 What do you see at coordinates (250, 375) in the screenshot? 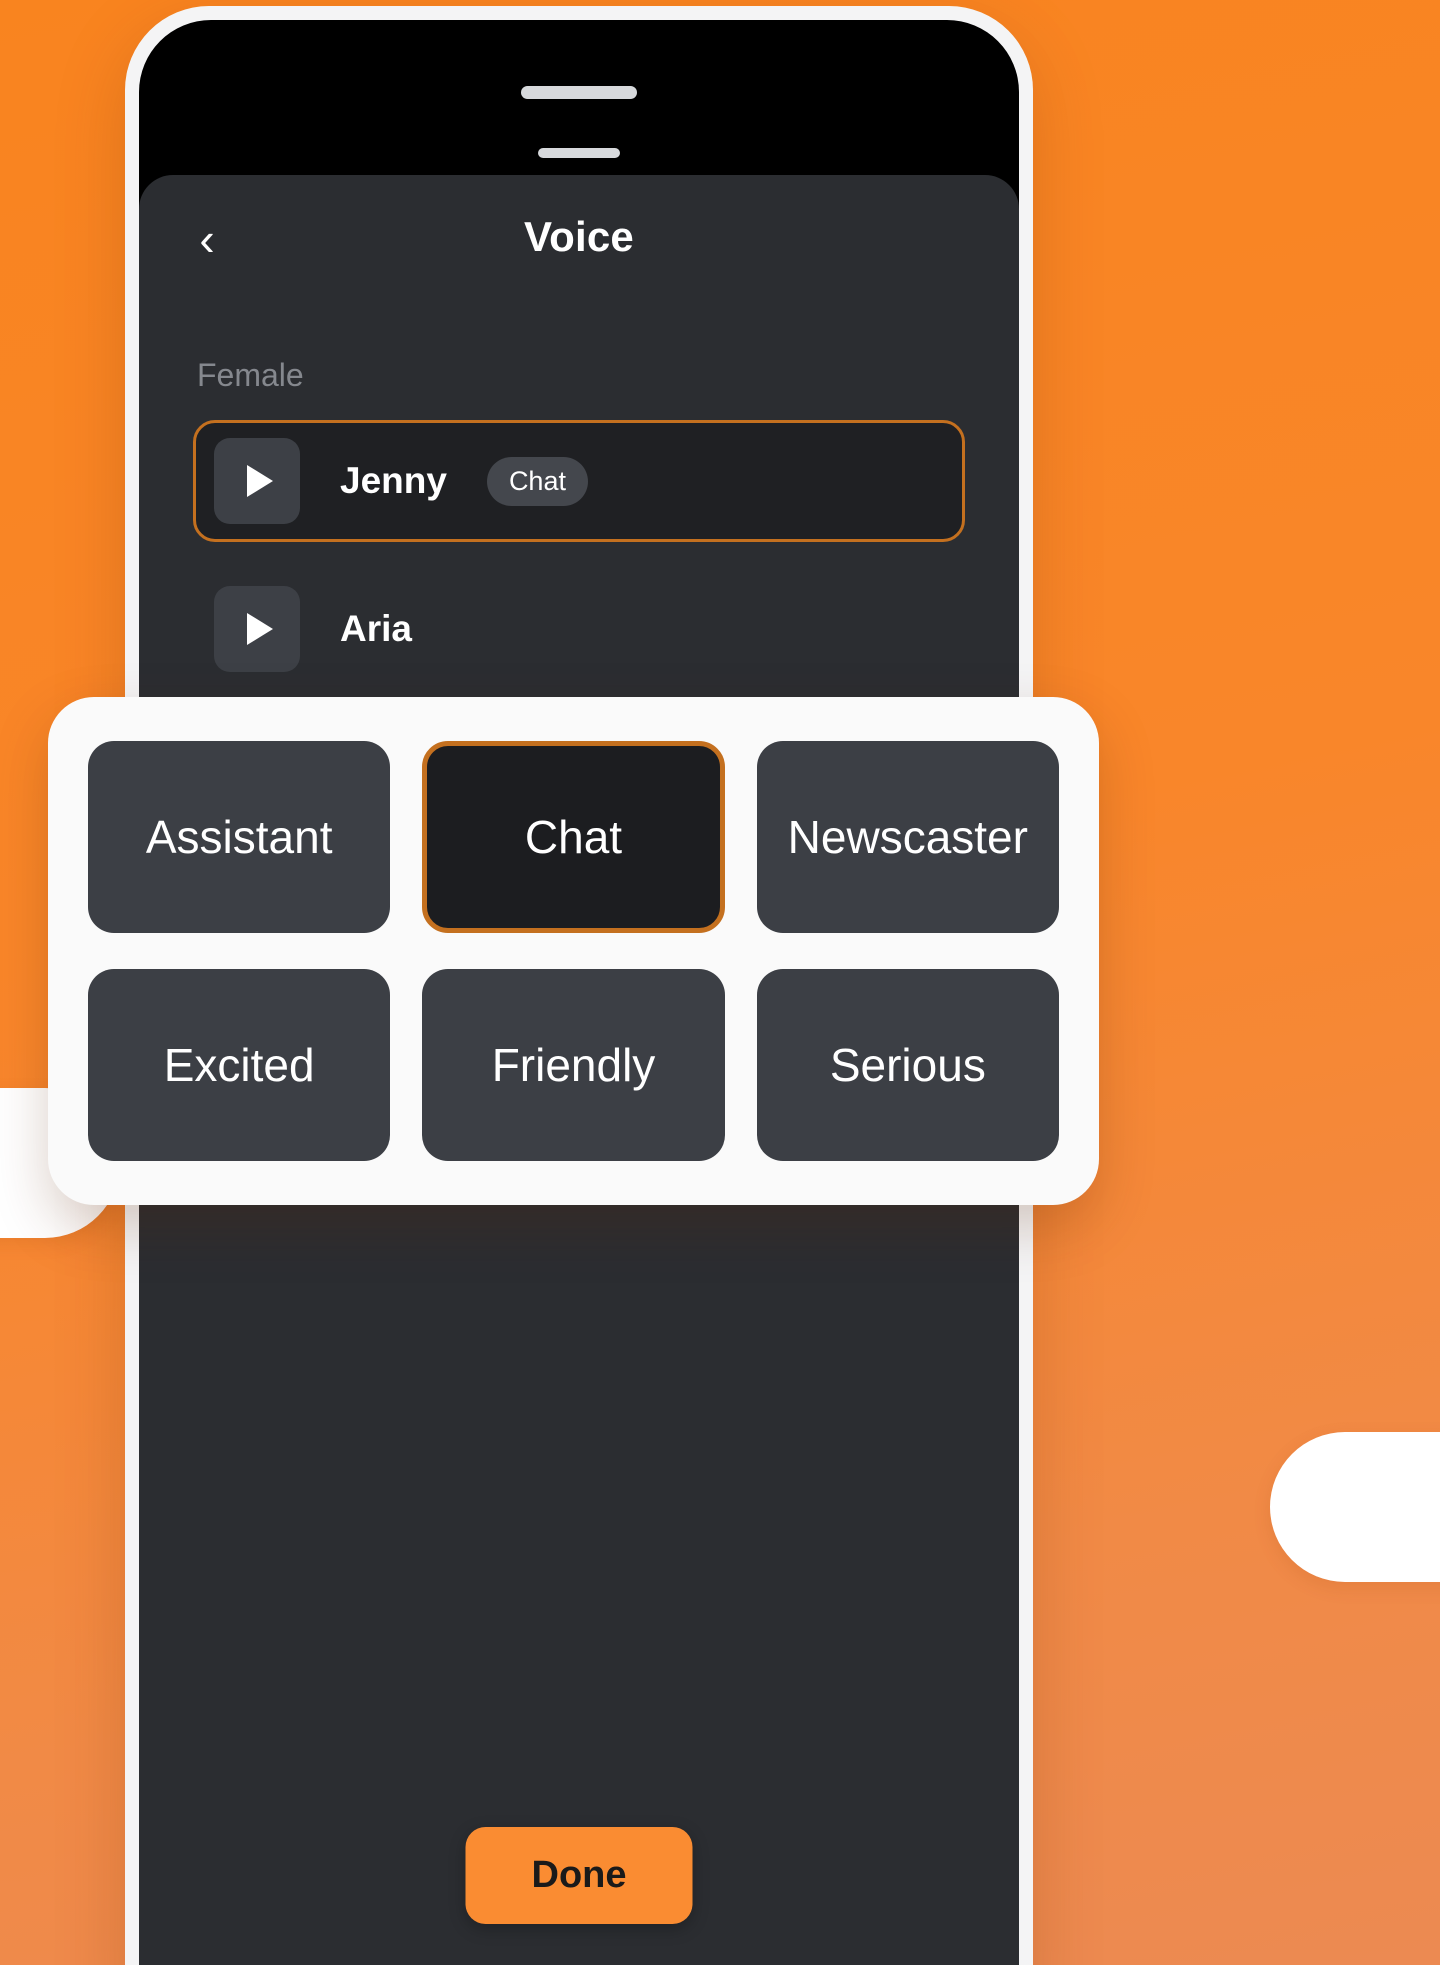
I see `section-label-female: Female` at bounding box center [250, 375].